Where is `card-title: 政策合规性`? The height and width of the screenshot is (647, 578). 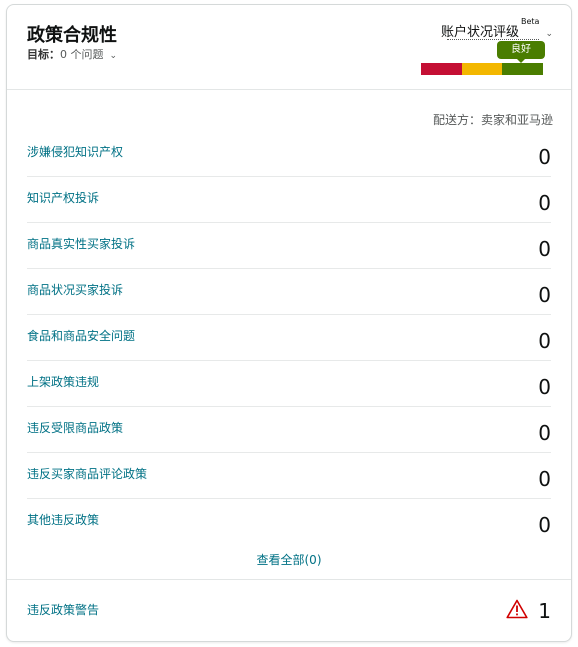 card-title: 政策合规性 is located at coordinates (72, 35).